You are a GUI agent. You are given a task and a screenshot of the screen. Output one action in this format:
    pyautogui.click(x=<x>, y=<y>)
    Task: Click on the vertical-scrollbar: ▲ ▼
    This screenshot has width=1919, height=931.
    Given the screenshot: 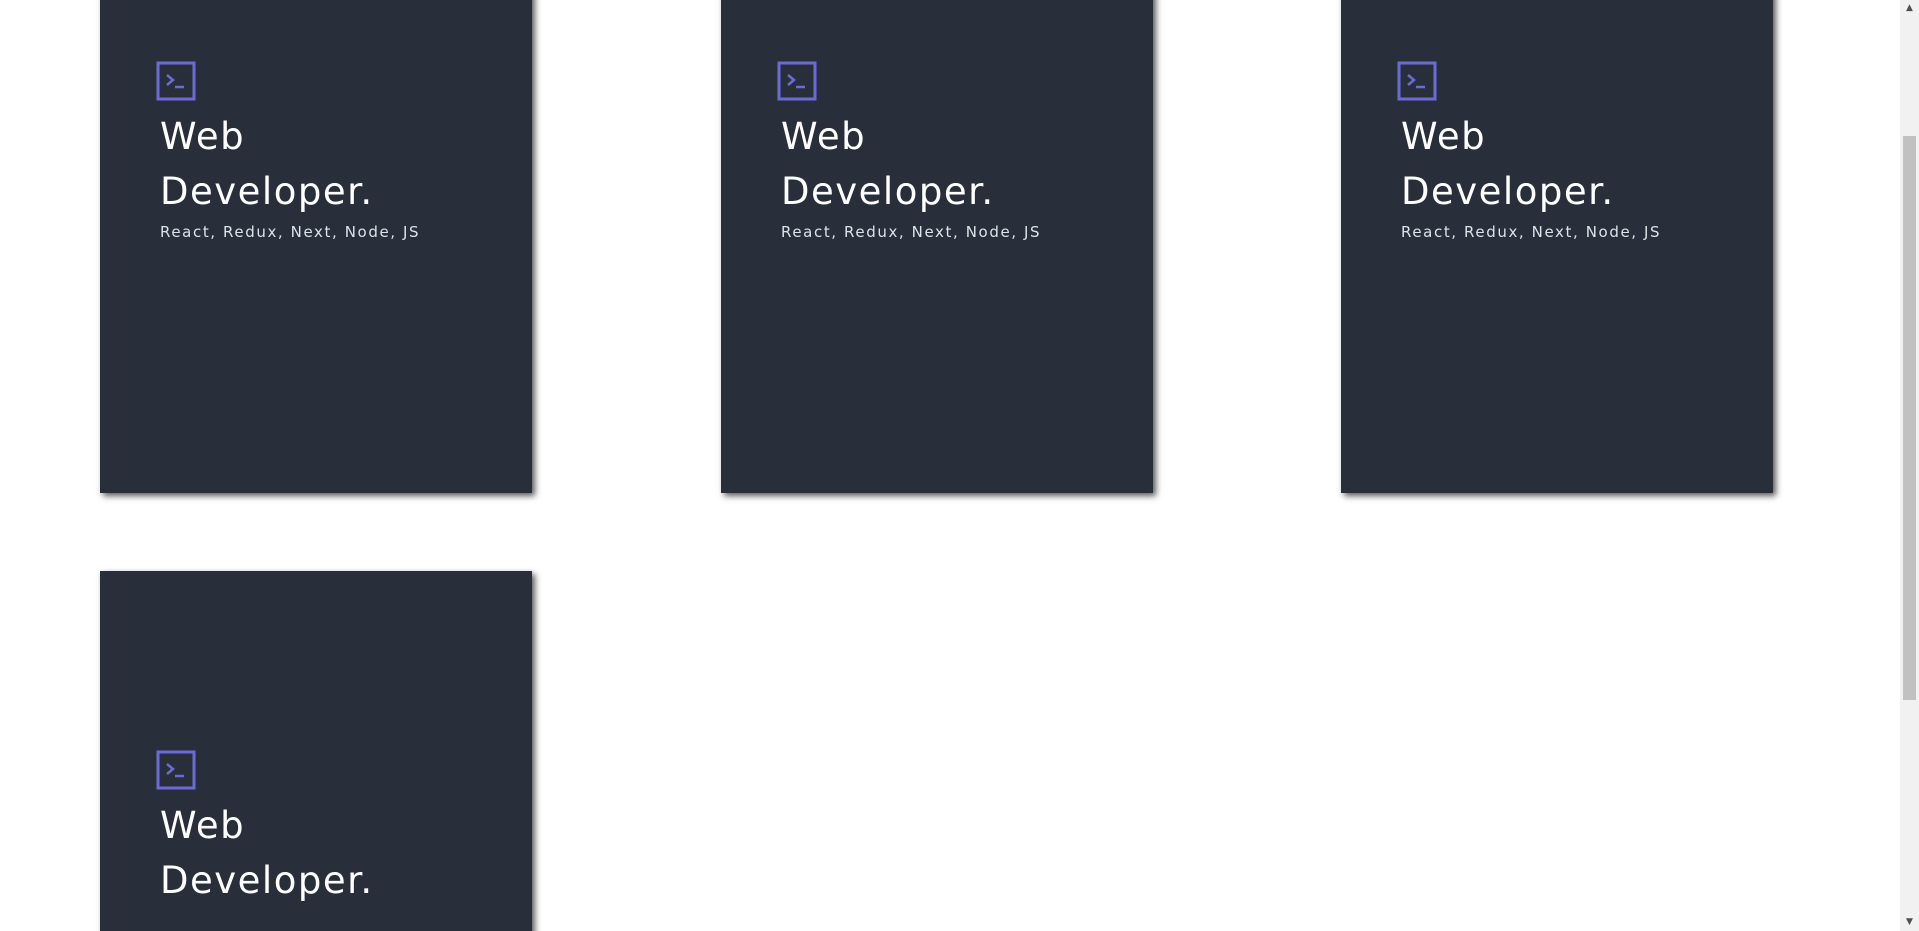 What is the action you would take?
    pyautogui.click(x=1909, y=465)
    